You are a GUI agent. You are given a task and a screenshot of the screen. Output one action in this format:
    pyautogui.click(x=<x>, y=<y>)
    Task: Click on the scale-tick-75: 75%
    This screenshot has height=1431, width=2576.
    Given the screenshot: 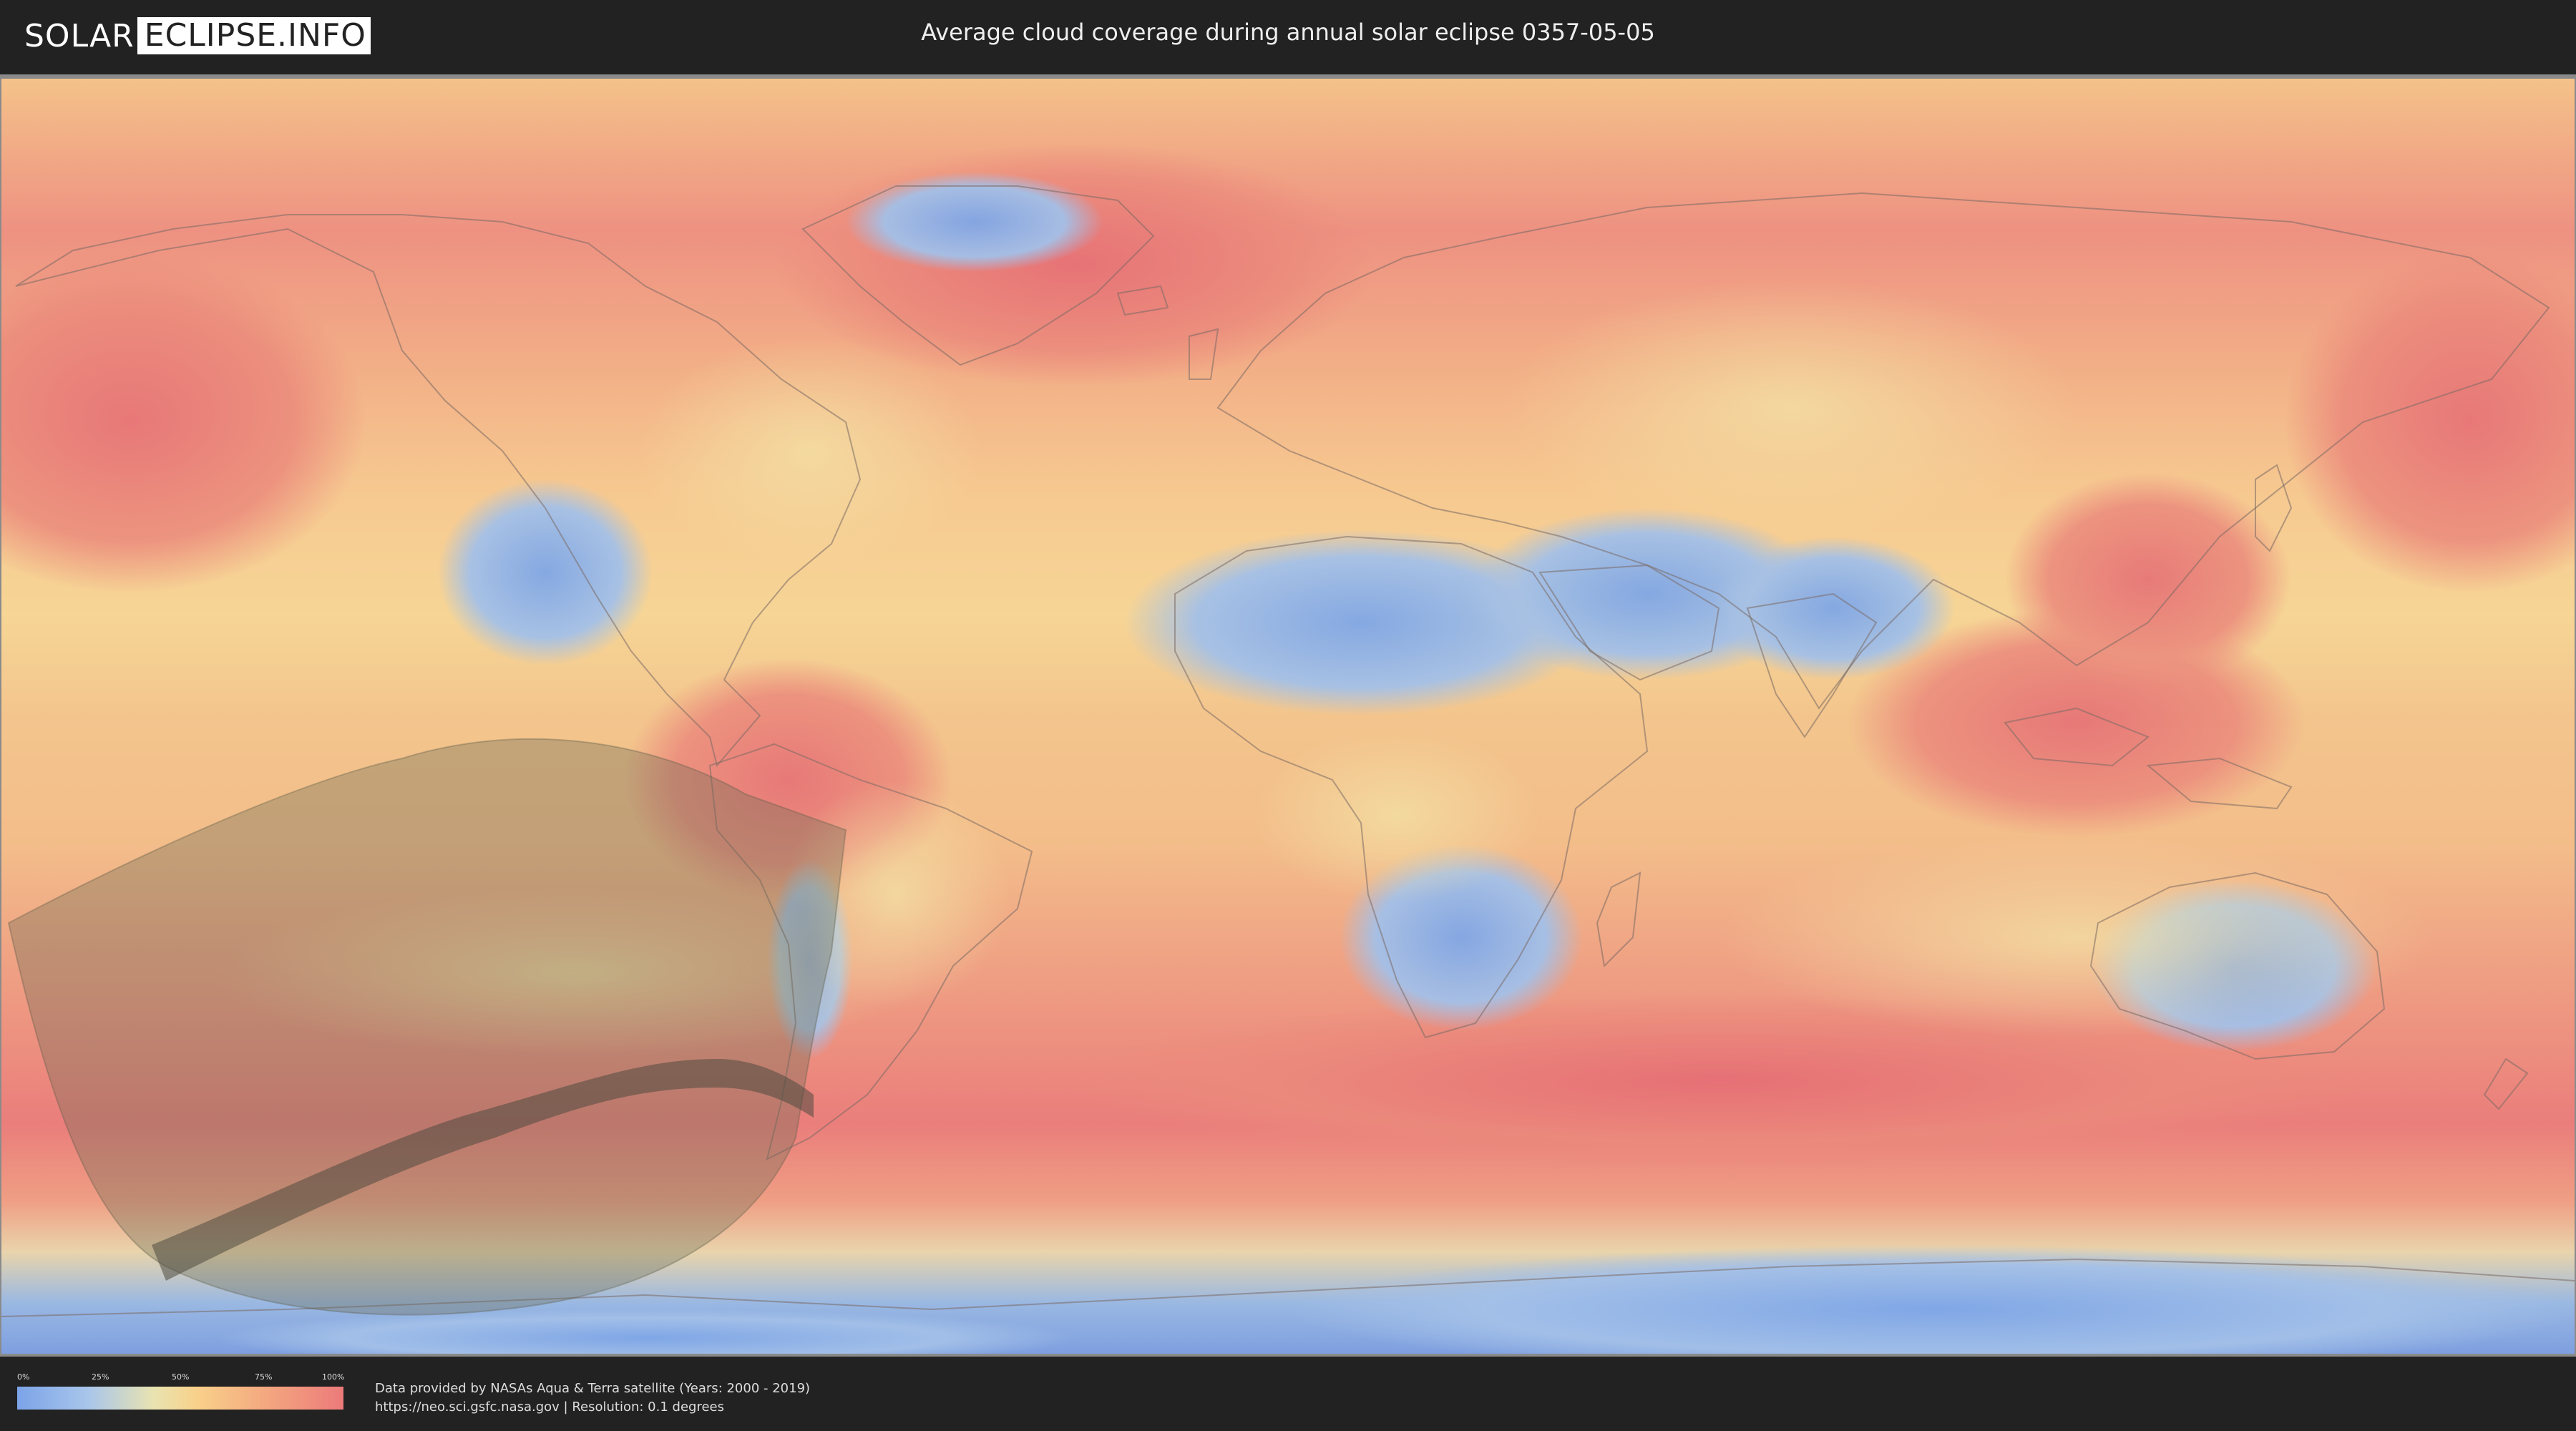 What is the action you would take?
    pyautogui.click(x=264, y=1377)
    